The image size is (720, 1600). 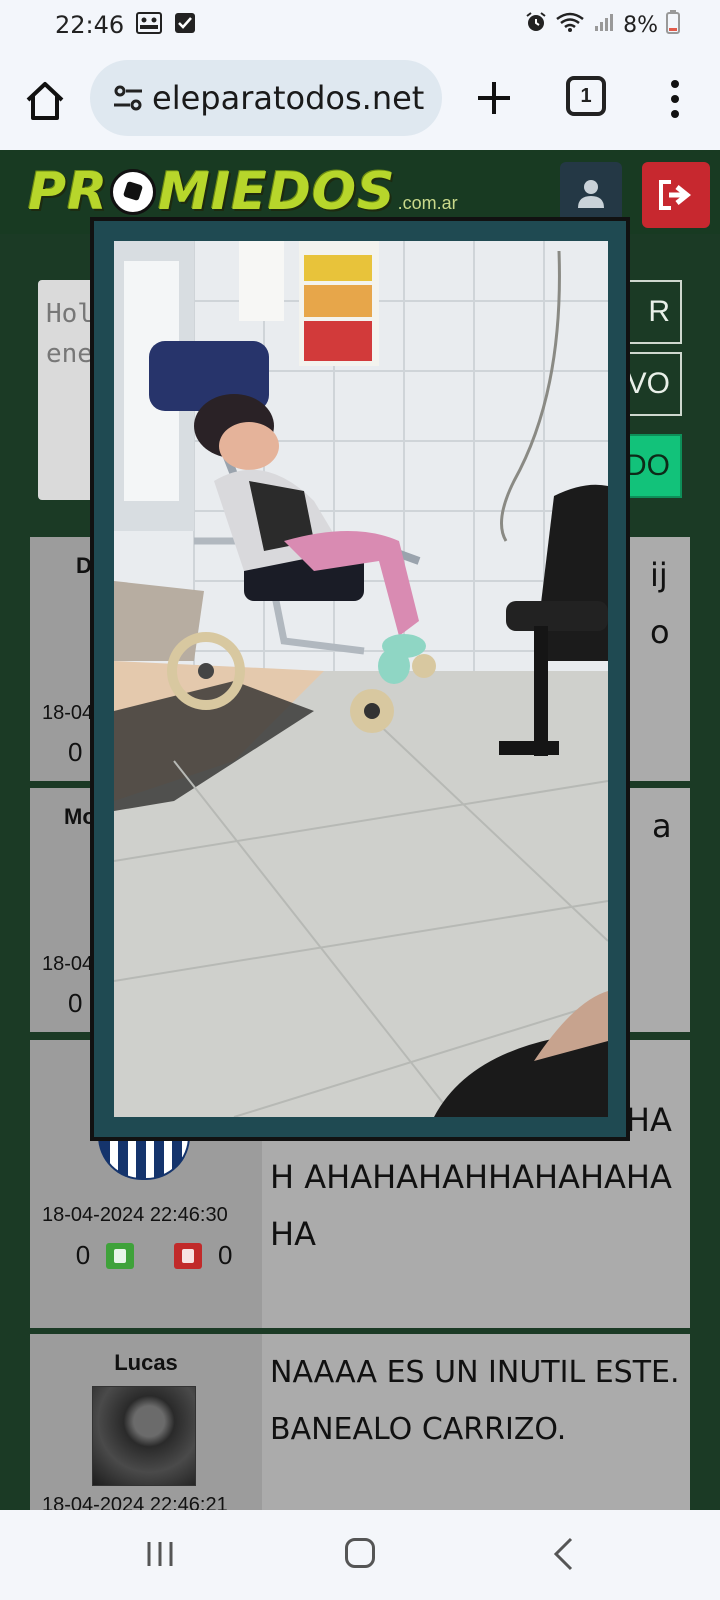 I want to click on url-text: eleparatodos.net, so click(x=288, y=98).